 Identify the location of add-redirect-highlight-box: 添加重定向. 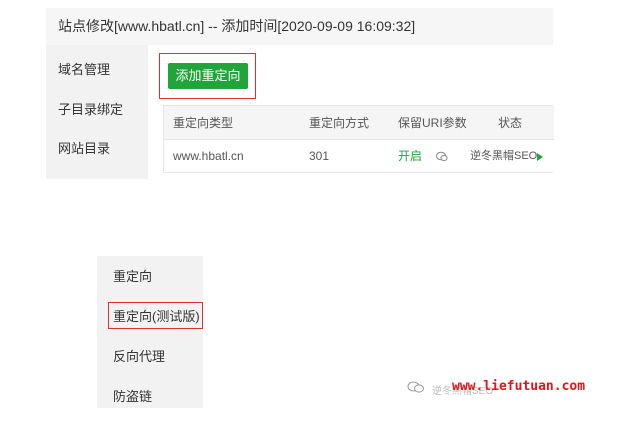
(207, 76).